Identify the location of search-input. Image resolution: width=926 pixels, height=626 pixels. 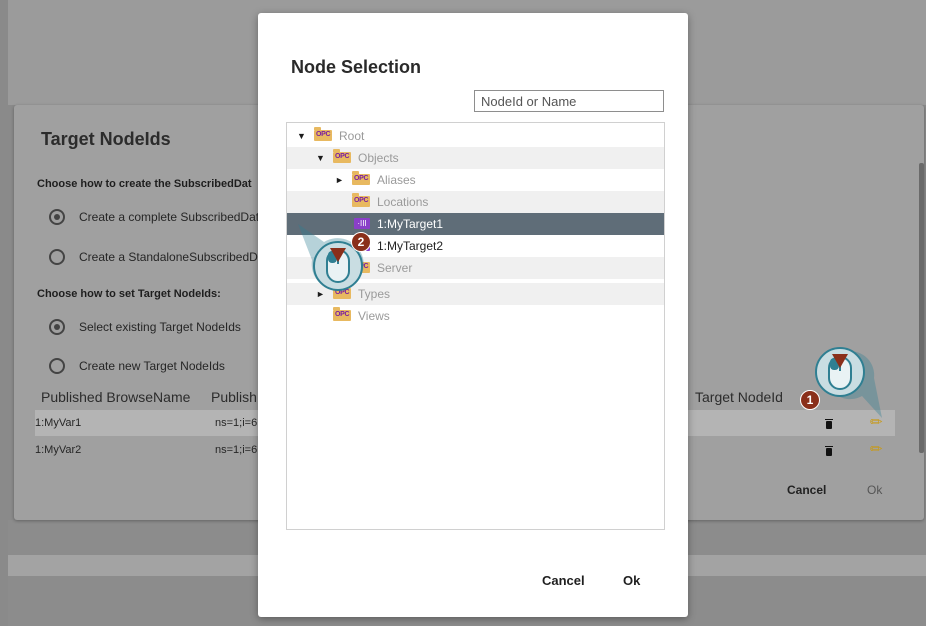
(569, 101).